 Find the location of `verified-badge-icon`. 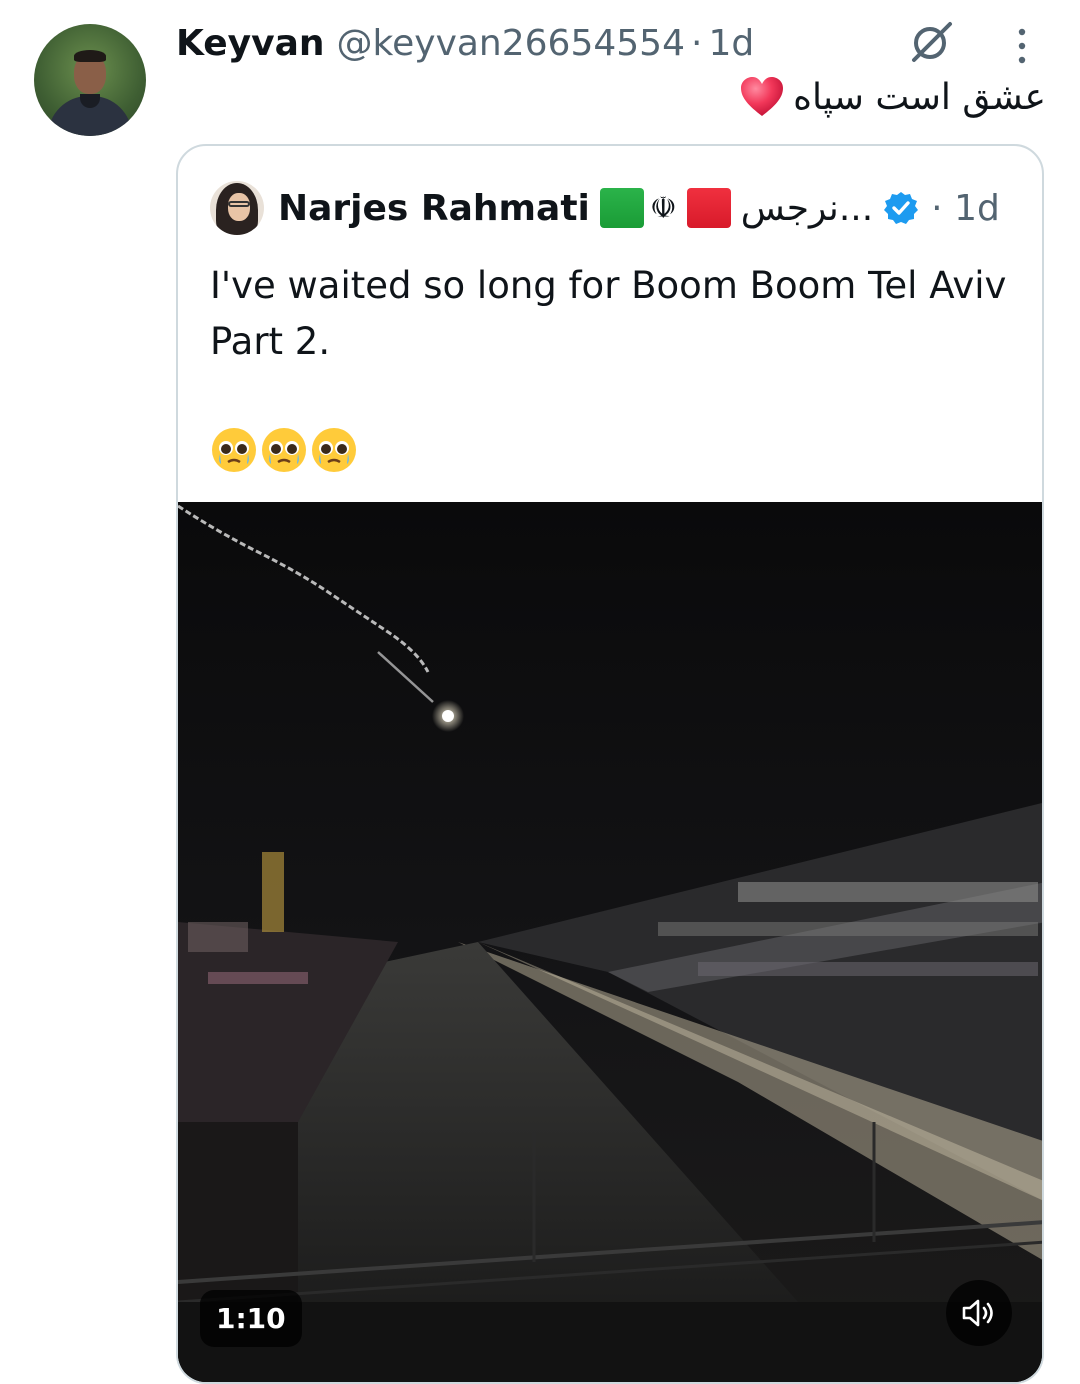

verified-badge-icon is located at coordinates (901, 208).